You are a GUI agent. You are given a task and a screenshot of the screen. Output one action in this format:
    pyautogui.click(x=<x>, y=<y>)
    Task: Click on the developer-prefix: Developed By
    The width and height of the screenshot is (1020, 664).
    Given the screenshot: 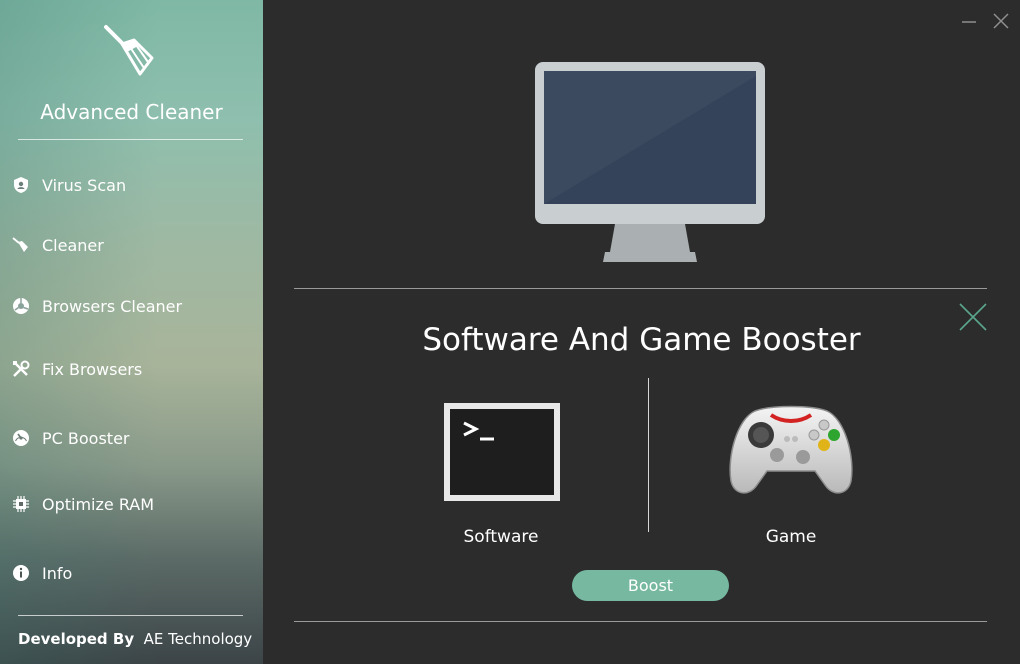 What is the action you would take?
    pyautogui.click(x=76, y=639)
    